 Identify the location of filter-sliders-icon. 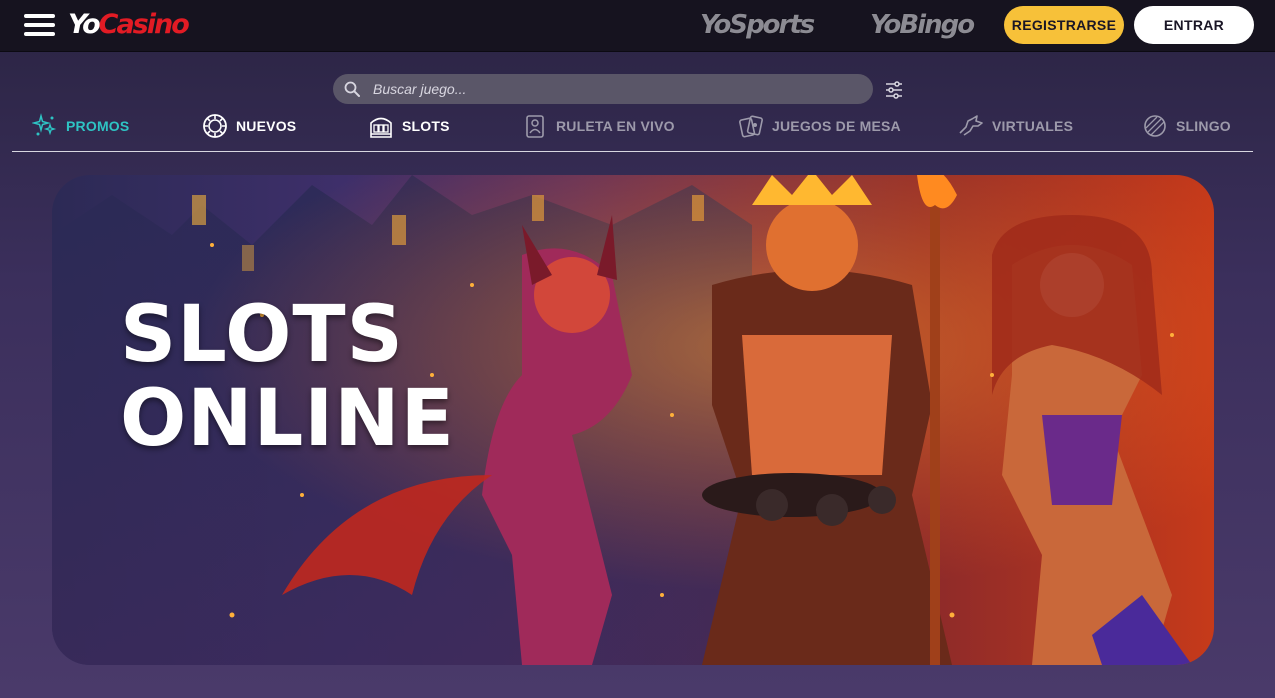
(894, 90).